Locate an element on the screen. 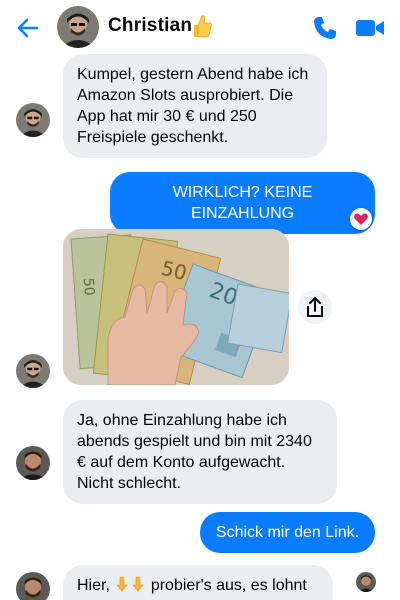 This screenshot has width=400, height=600. message-text: Schick mir den Link. is located at coordinates (287, 532).